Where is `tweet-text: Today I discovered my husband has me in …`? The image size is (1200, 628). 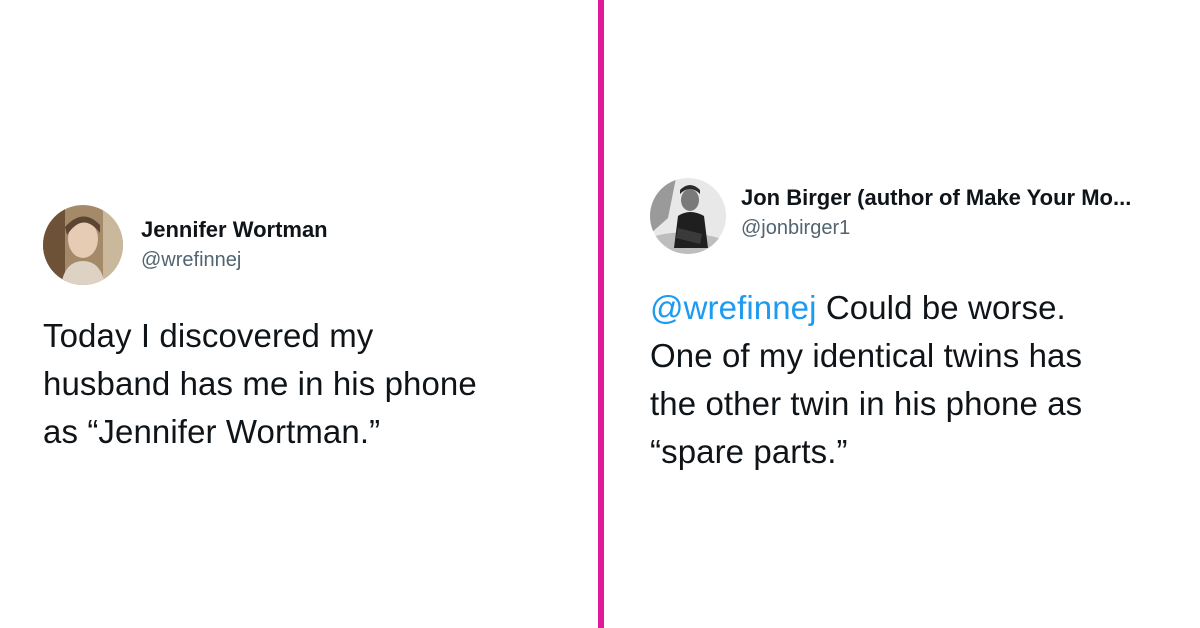
tweet-text: Today I discovered my husband has me in … is located at coordinates (303, 384).